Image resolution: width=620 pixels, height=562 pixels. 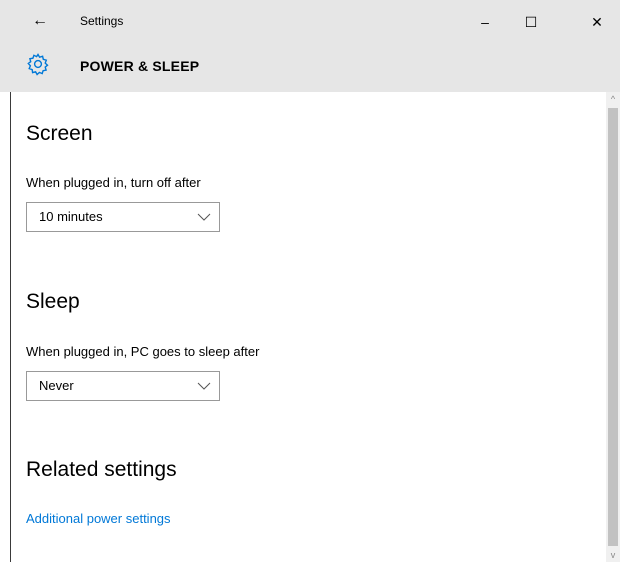 What do you see at coordinates (38, 64) in the screenshot?
I see `gear-icon` at bounding box center [38, 64].